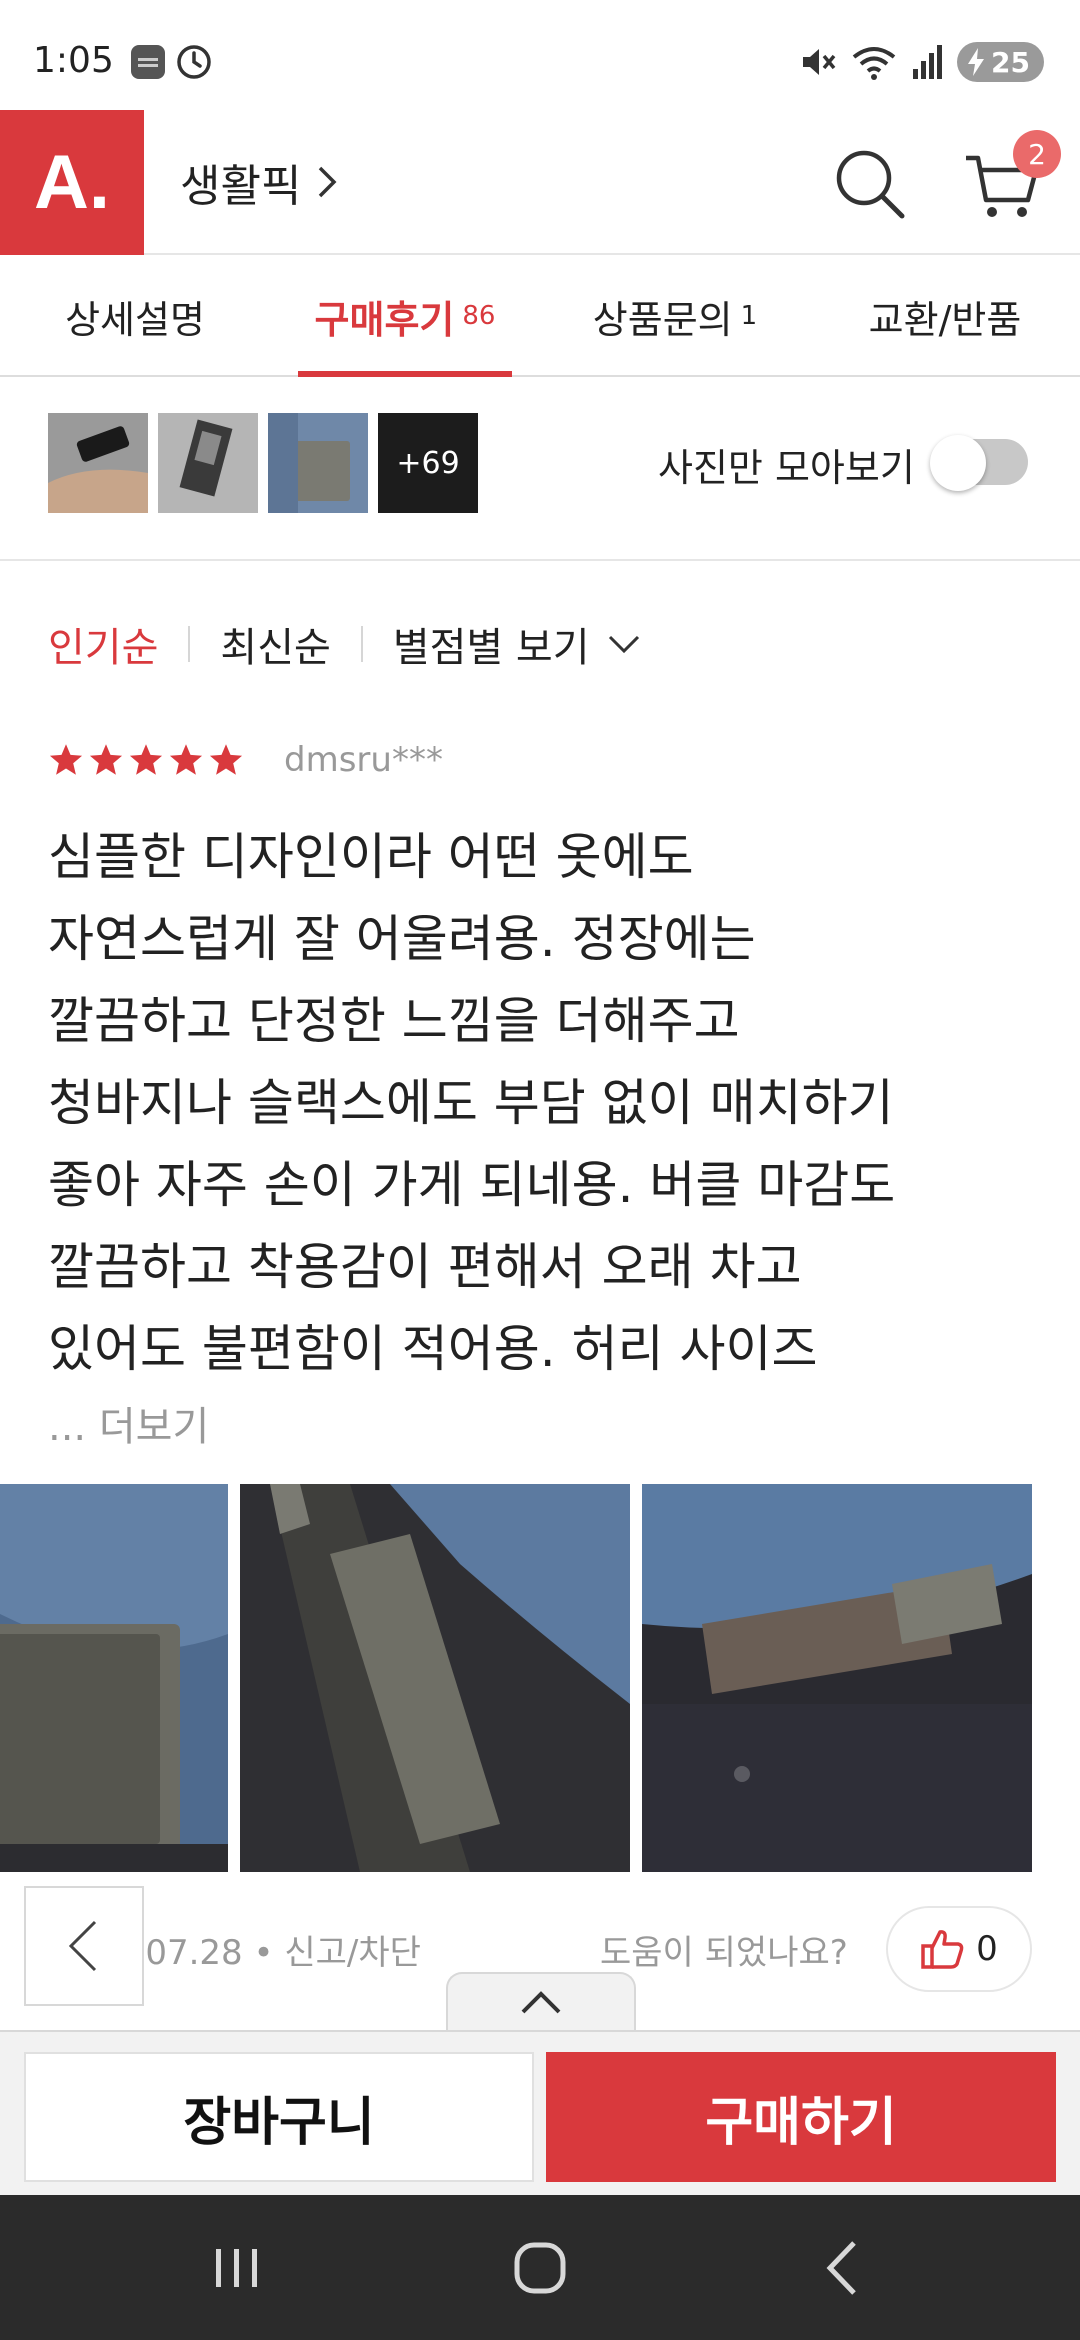 This screenshot has width=1080, height=2340. Describe the element at coordinates (540, 2112) in the screenshot. I see `purchase-bar: 장바구니 구매하기` at that location.